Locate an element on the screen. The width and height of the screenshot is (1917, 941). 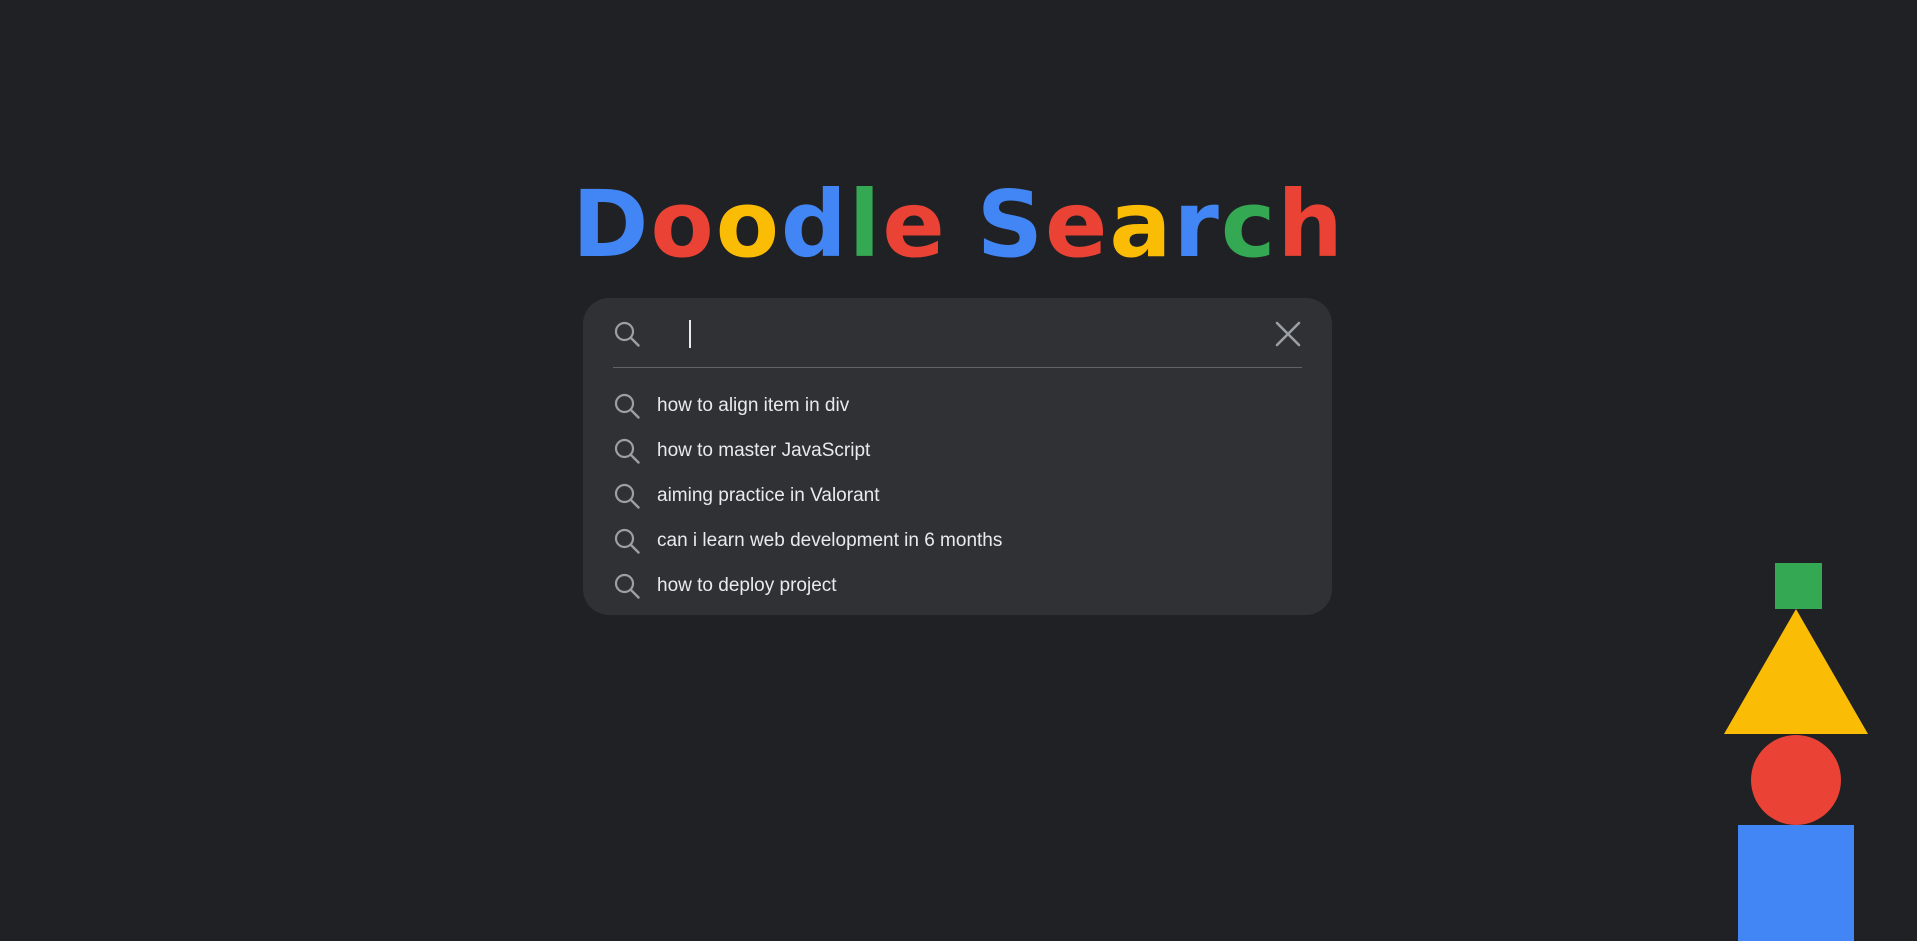
suggestion-text: can i learn web development in 6 months is located at coordinates (830, 540).